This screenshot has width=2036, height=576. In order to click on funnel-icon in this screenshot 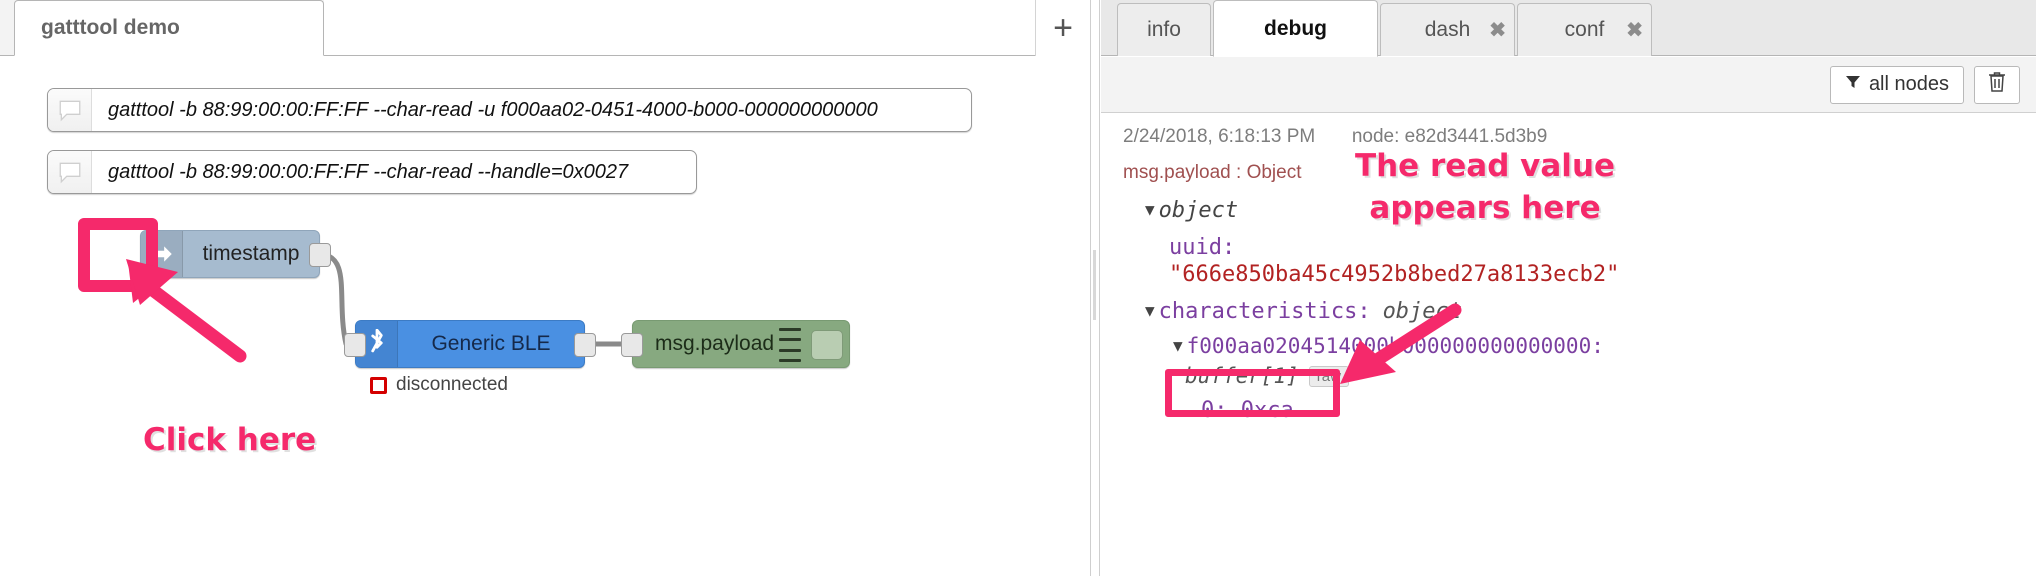, I will do `click(1853, 84)`.